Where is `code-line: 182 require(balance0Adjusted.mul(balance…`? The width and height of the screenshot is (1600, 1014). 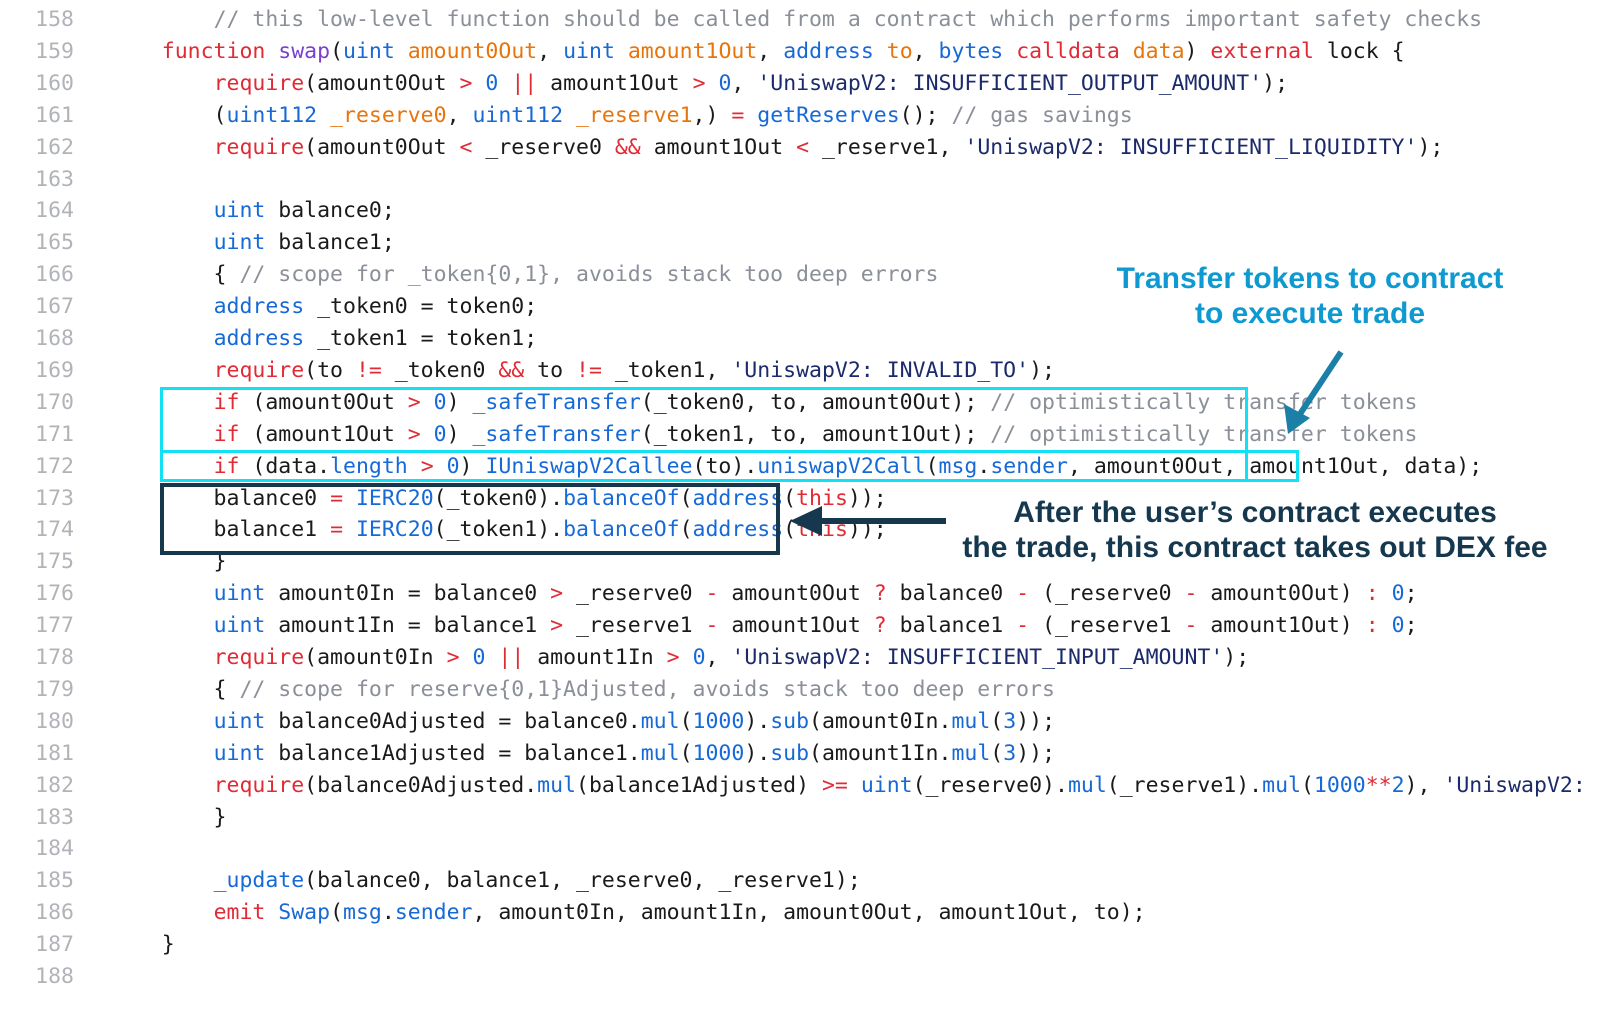
code-line: 182 require(balance0Adjusted.mul(balance… is located at coordinates (800, 786).